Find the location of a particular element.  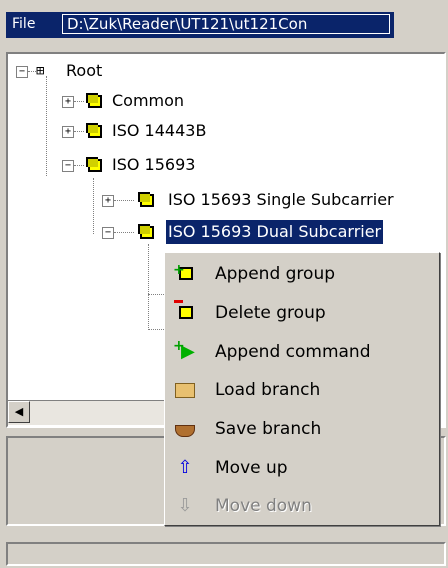

save-basket-icon is located at coordinates (185, 429).